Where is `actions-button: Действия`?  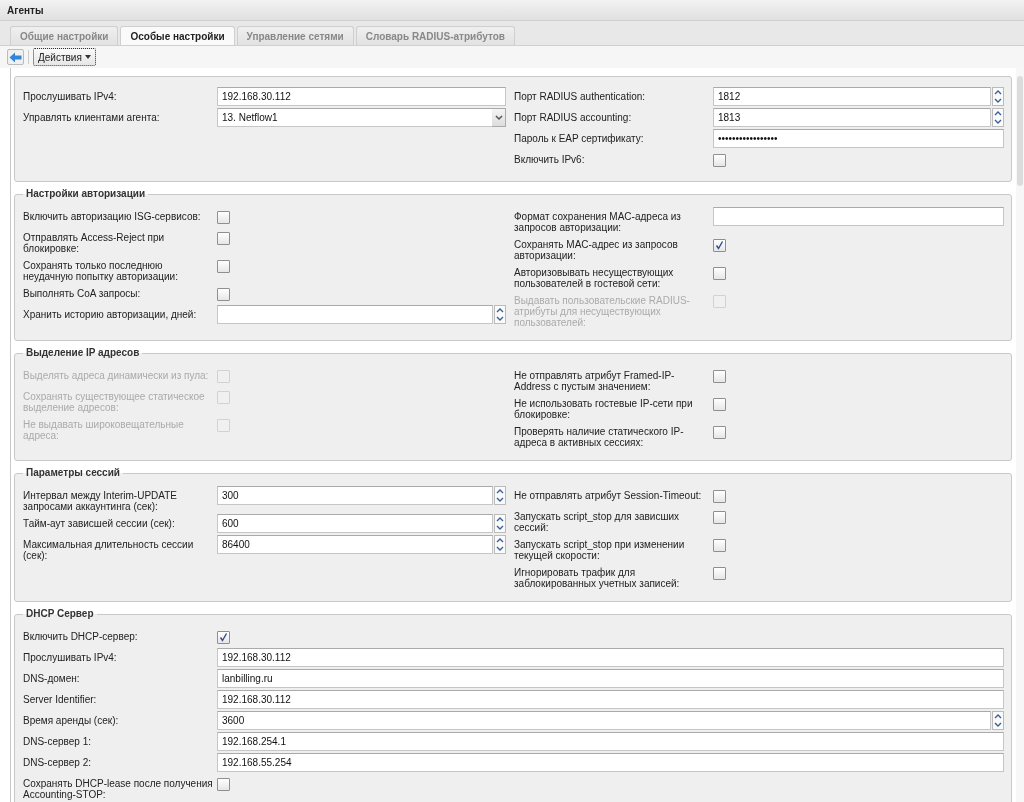 actions-button: Действия is located at coordinates (64, 57).